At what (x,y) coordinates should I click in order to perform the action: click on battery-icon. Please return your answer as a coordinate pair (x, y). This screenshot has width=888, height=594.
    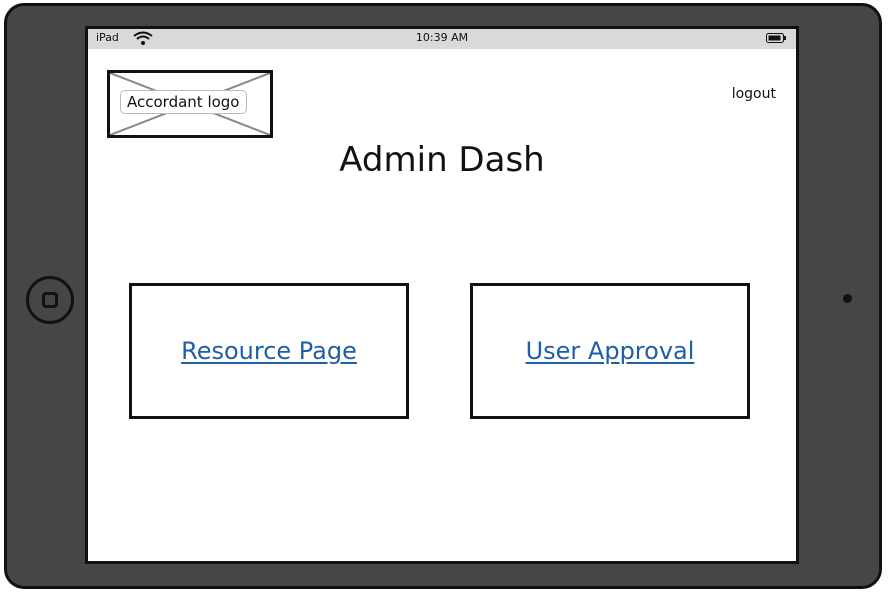
    Looking at the image, I should click on (776, 38).